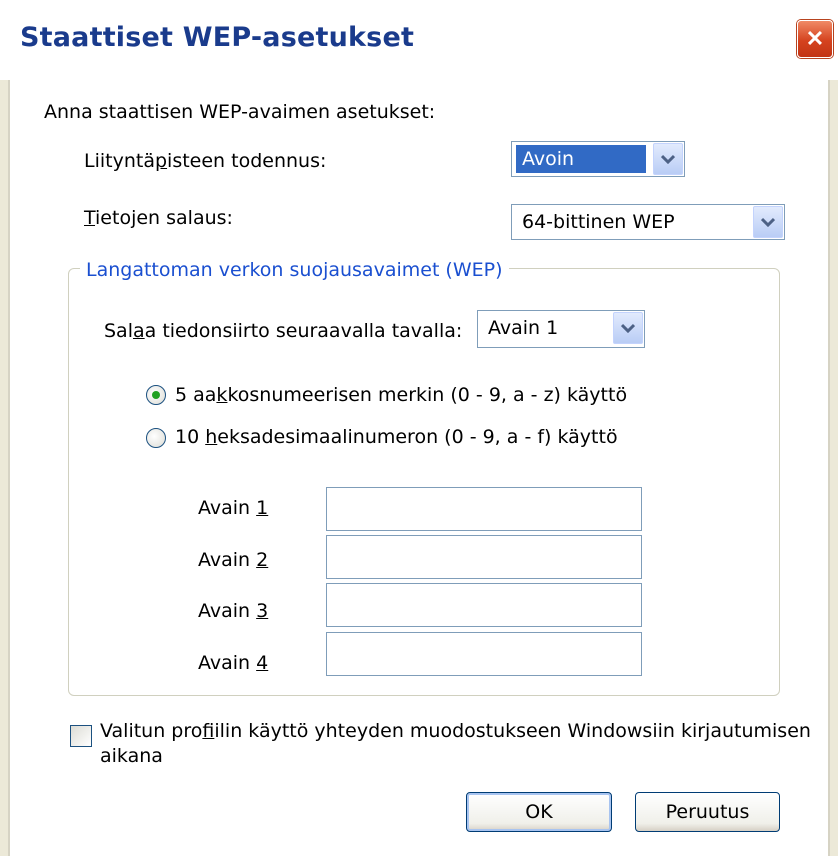 This screenshot has height=856, width=838. Describe the element at coordinates (539, 812) in the screenshot. I see `ok-button: OK` at that location.